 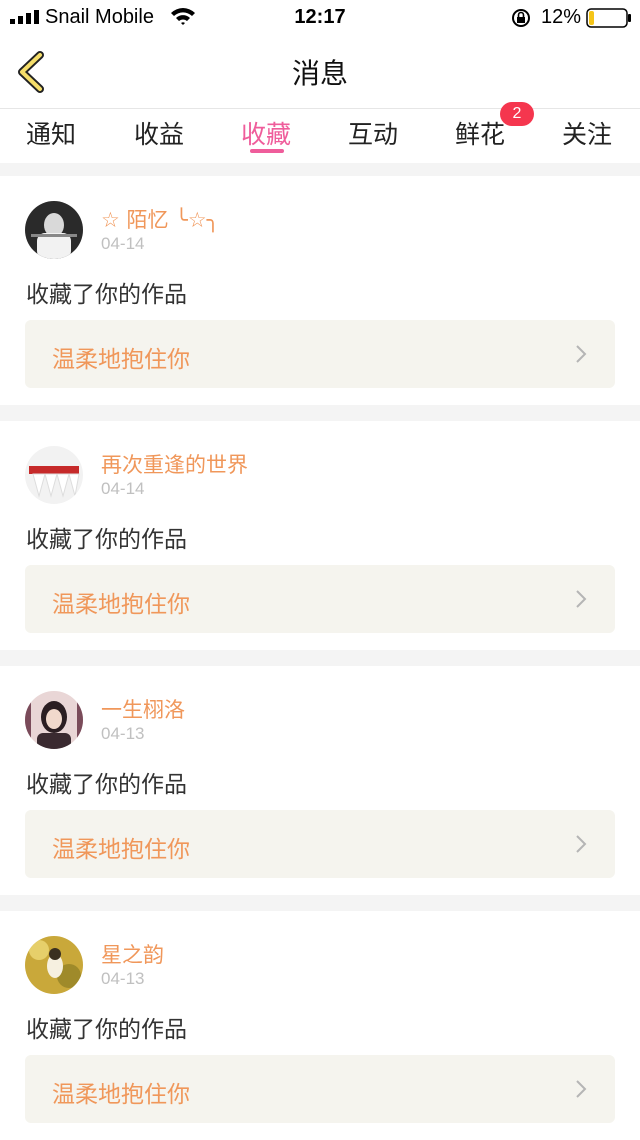 What do you see at coordinates (521, 18) in the screenshot?
I see `rotation-lock-icon` at bounding box center [521, 18].